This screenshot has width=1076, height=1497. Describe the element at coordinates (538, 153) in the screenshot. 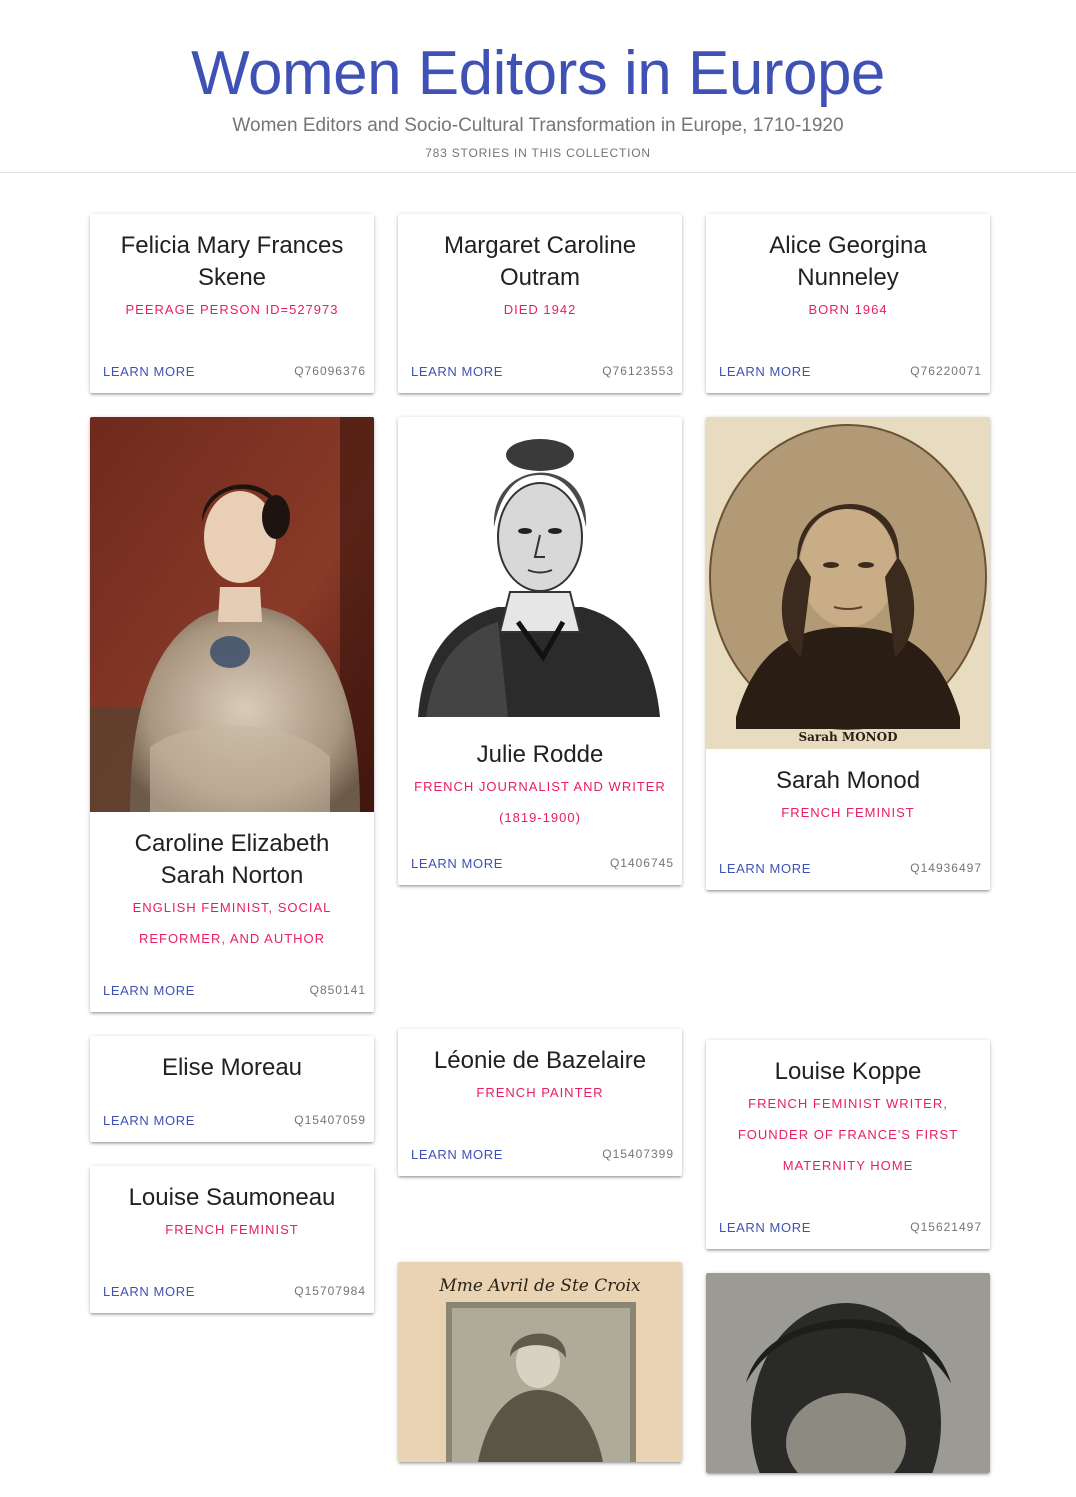

I see `story-count: 783 STORIES IN THIS COLLECTION` at that location.